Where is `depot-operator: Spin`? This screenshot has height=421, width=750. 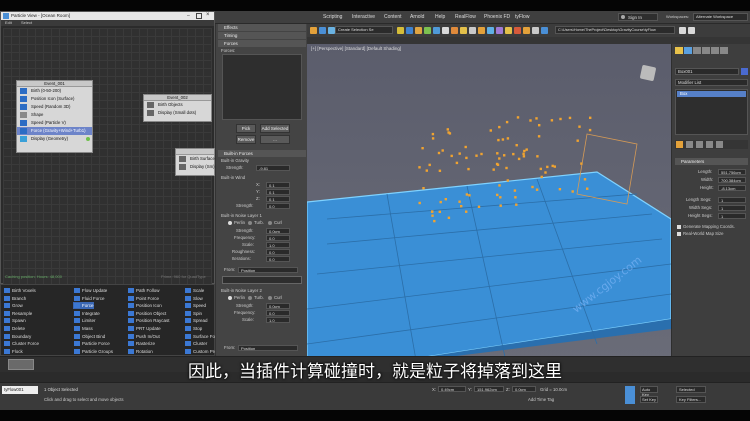
depot-operator: Spin is located at coordinates (193, 313).